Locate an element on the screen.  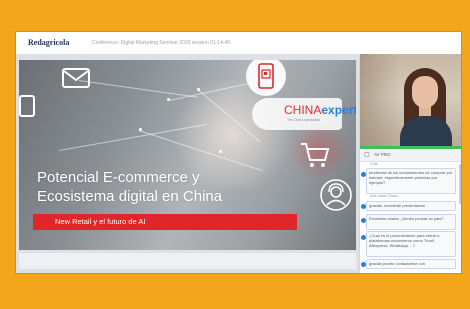
chat-message: gracias, excelente presentación is located at coordinates (411, 206).